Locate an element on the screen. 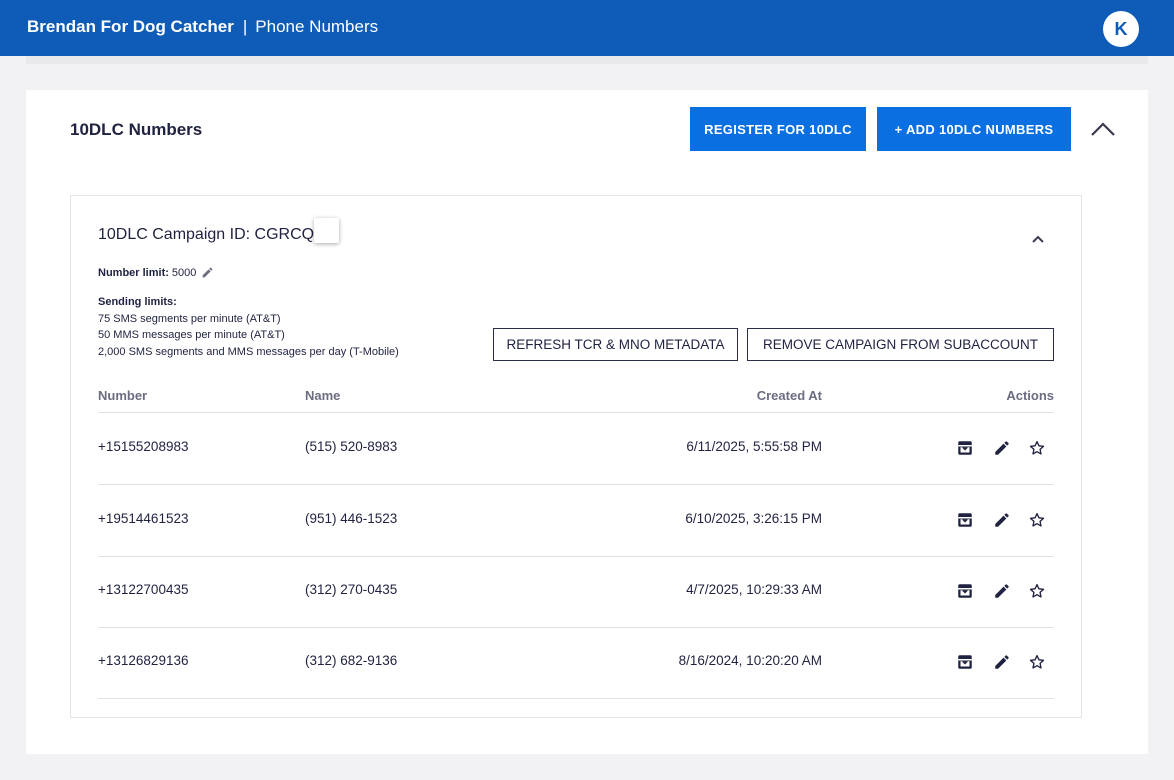 Image resolution: width=1174 pixels, height=780 pixels. app-title: Brendan For Dog Catcher | Phone Numbers is located at coordinates (202, 27).